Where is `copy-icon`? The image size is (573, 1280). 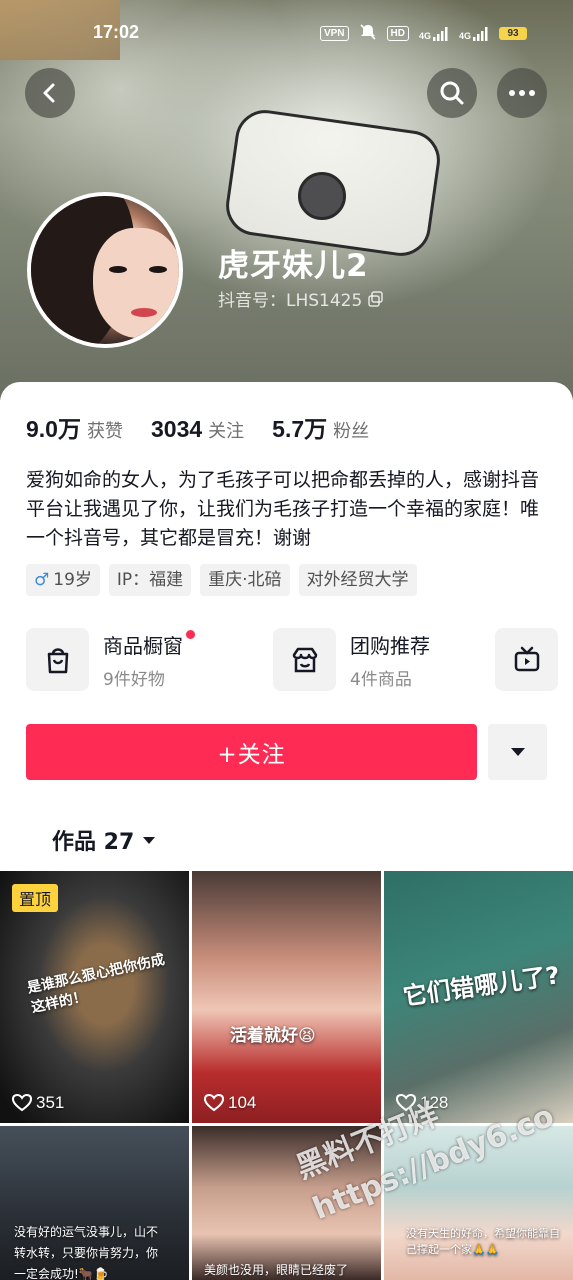 copy-icon is located at coordinates (376, 298).